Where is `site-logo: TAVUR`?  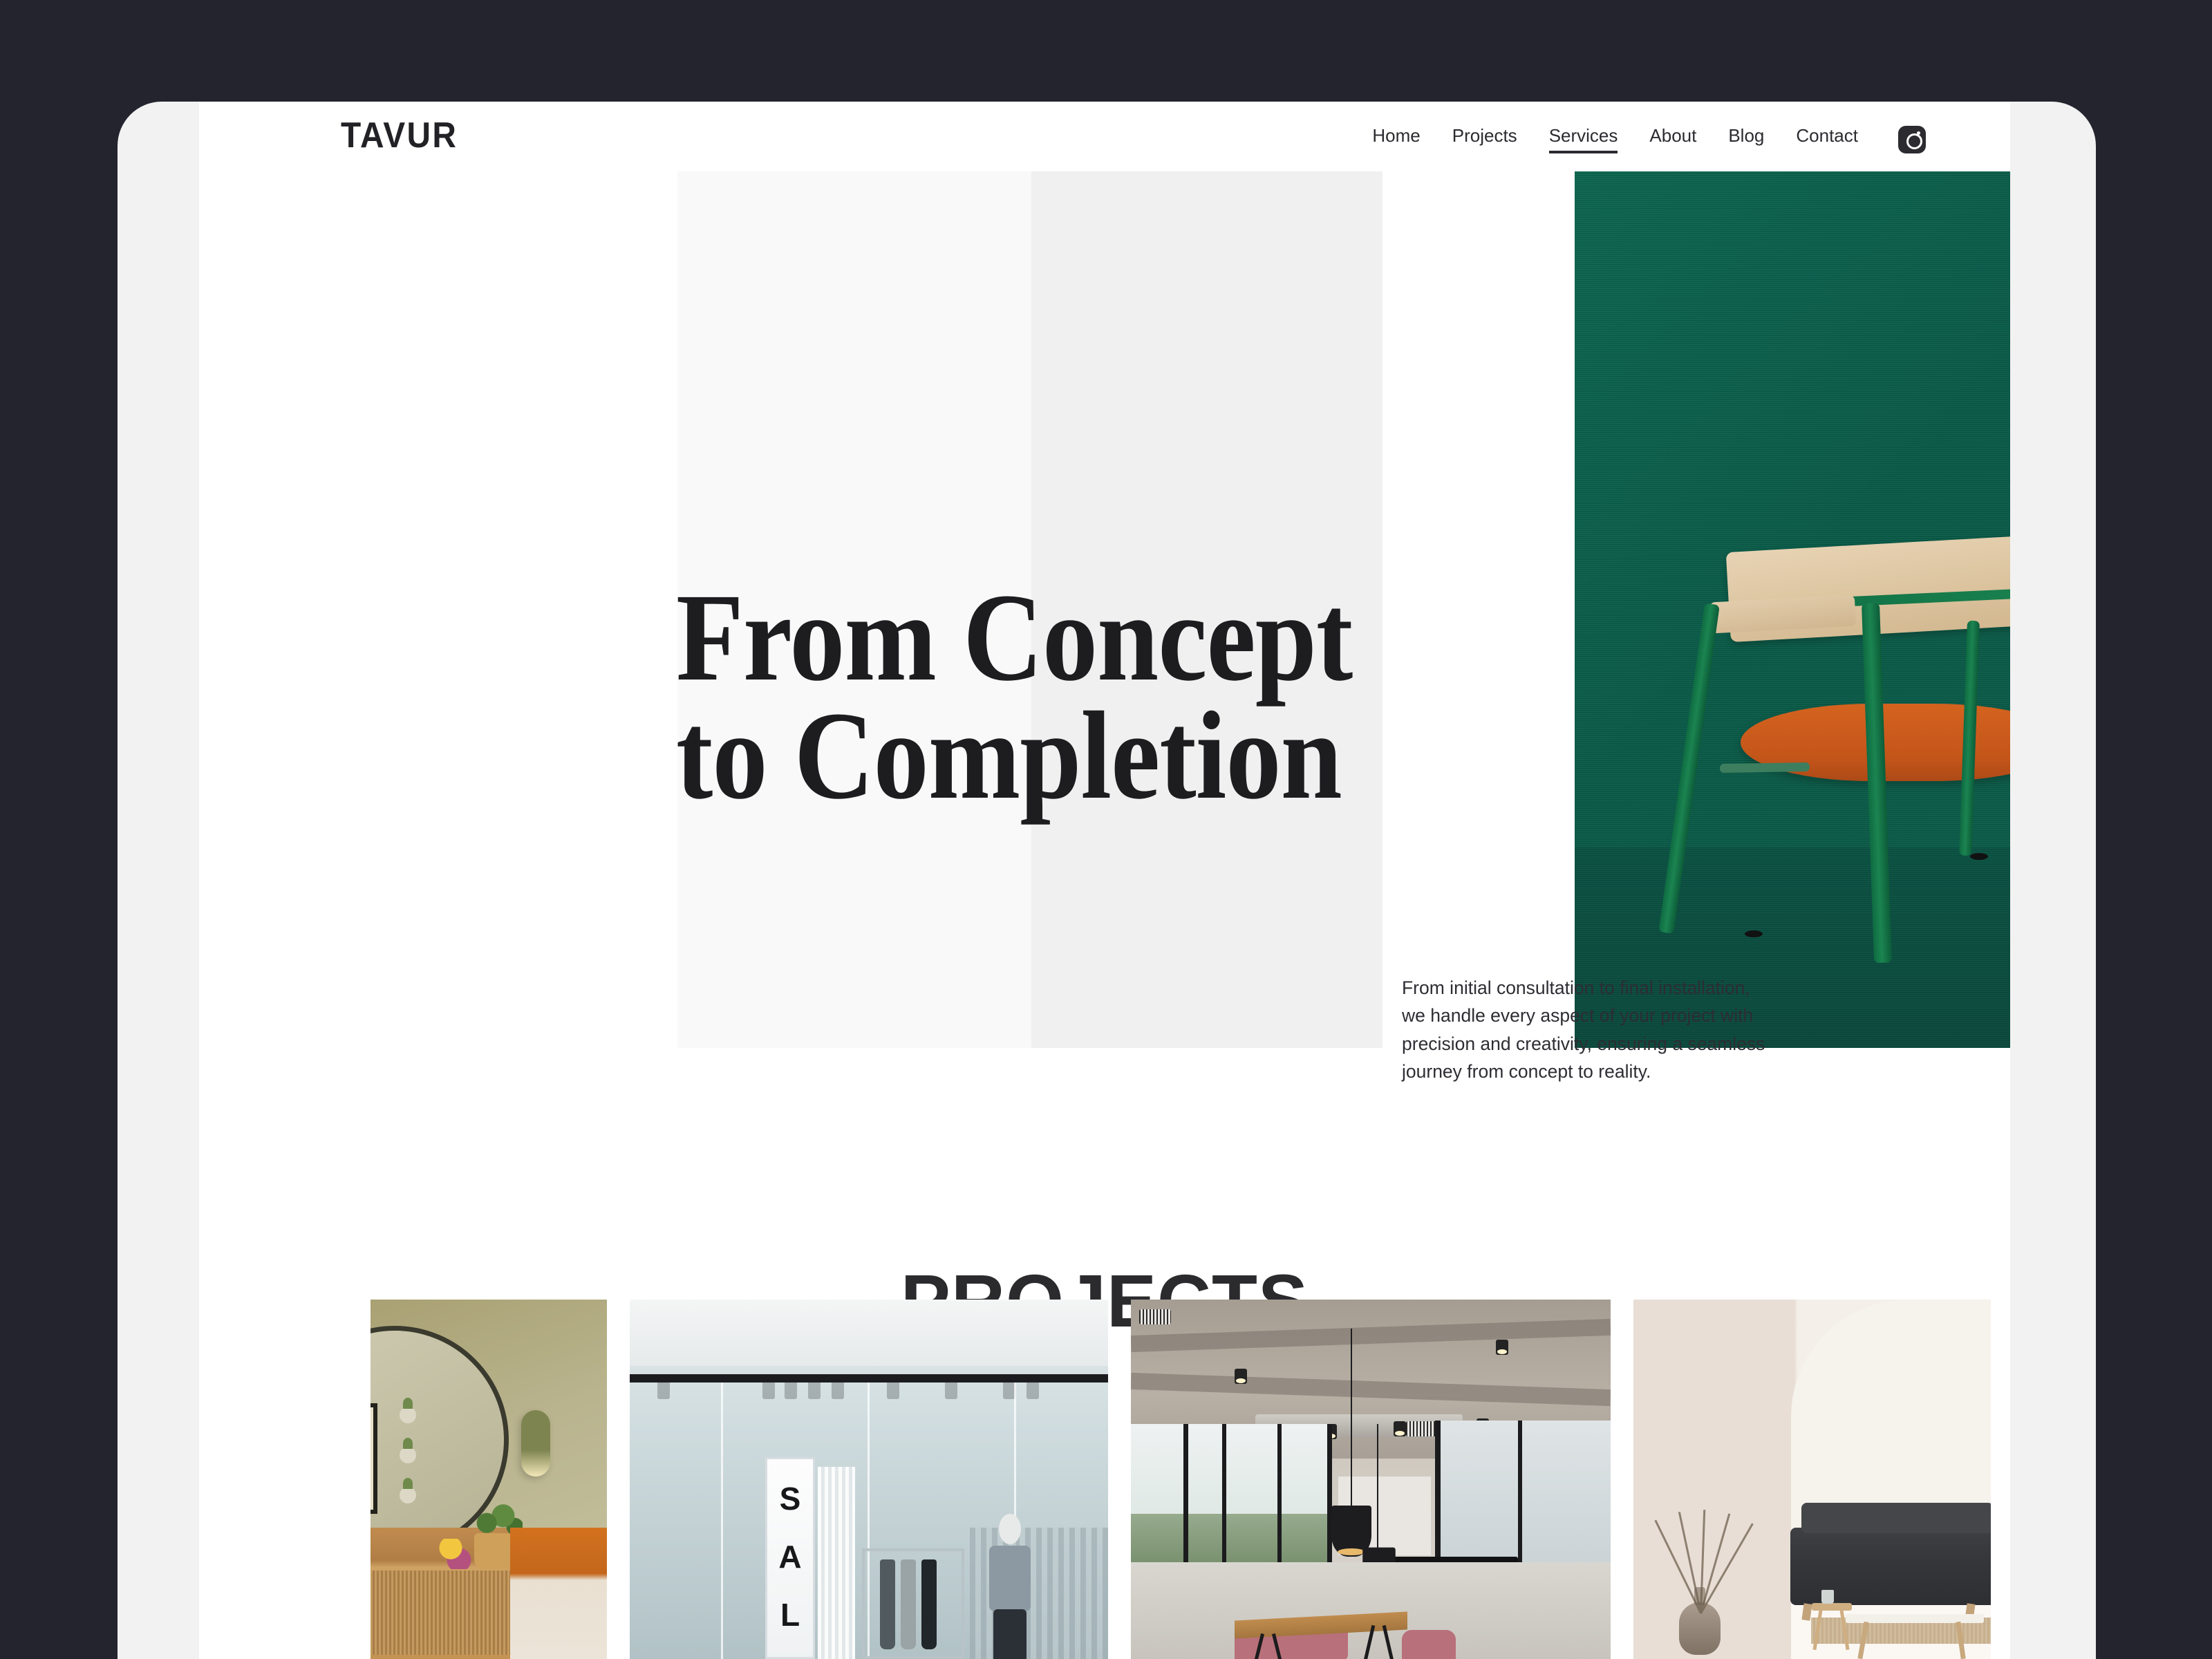
site-logo: TAVUR is located at coordinates (399, 135).